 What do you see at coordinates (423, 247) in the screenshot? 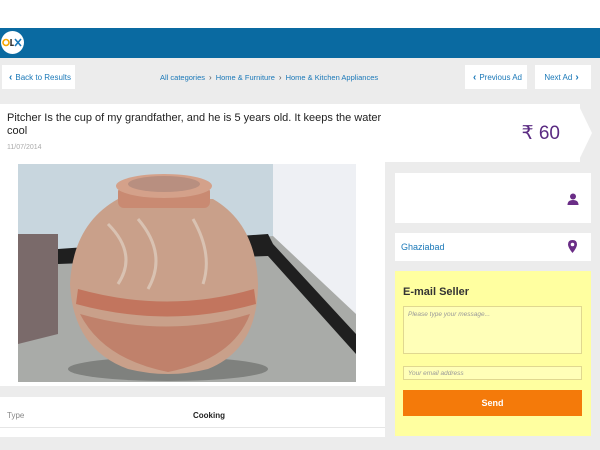
I see `seller-location: Ghaziabad` at bounding box center [423, 247].